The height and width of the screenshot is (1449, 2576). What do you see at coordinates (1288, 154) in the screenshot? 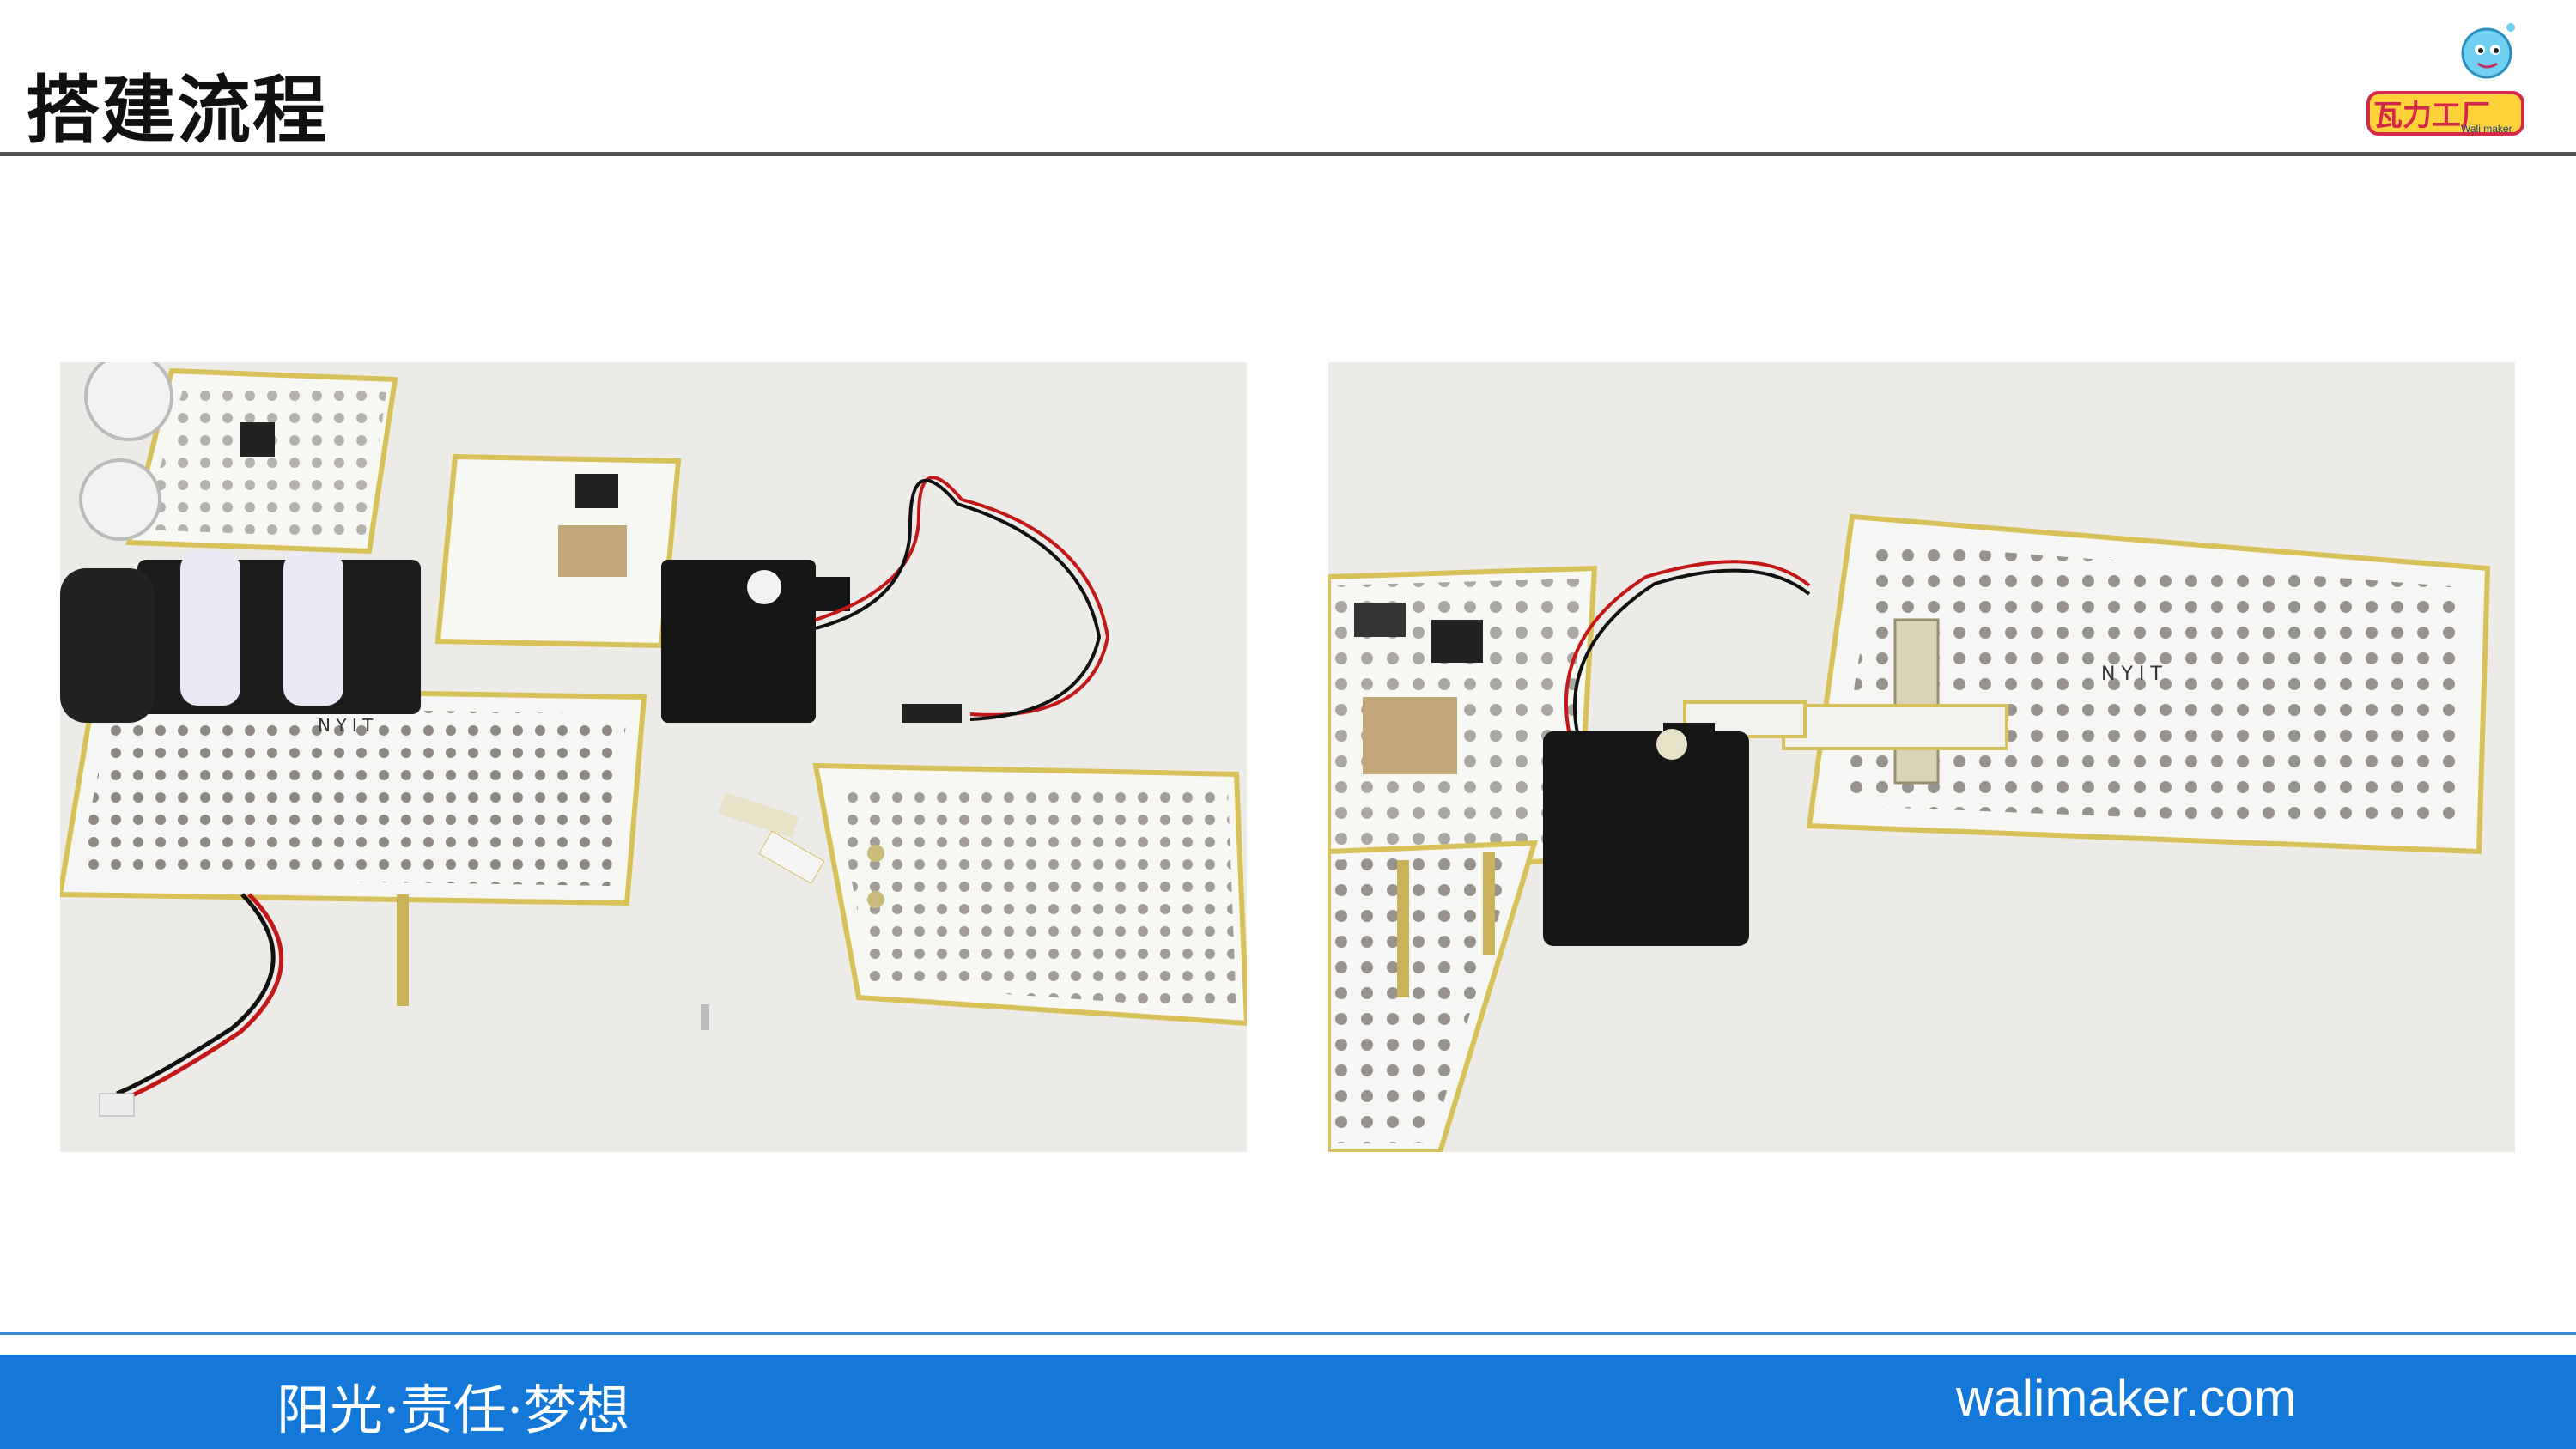
I see `header-divider` at bounding box center [1288, 154].